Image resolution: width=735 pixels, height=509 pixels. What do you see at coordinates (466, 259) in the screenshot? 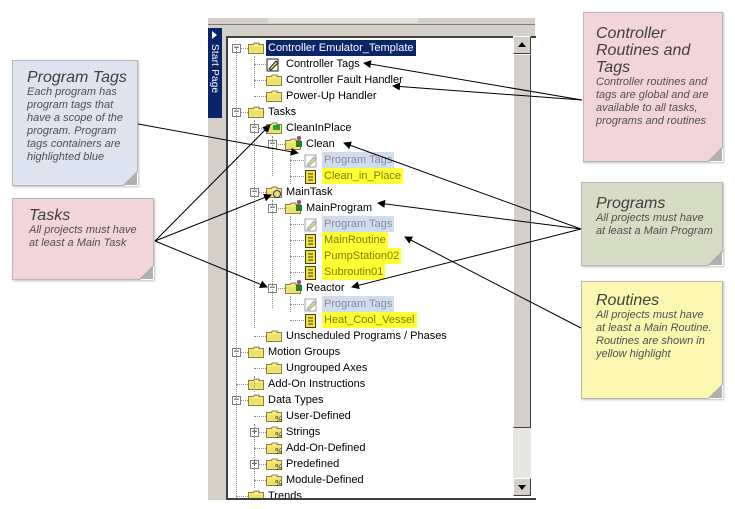
I see `arrow-programs-to-reactor` at bounding box center [466, 259].